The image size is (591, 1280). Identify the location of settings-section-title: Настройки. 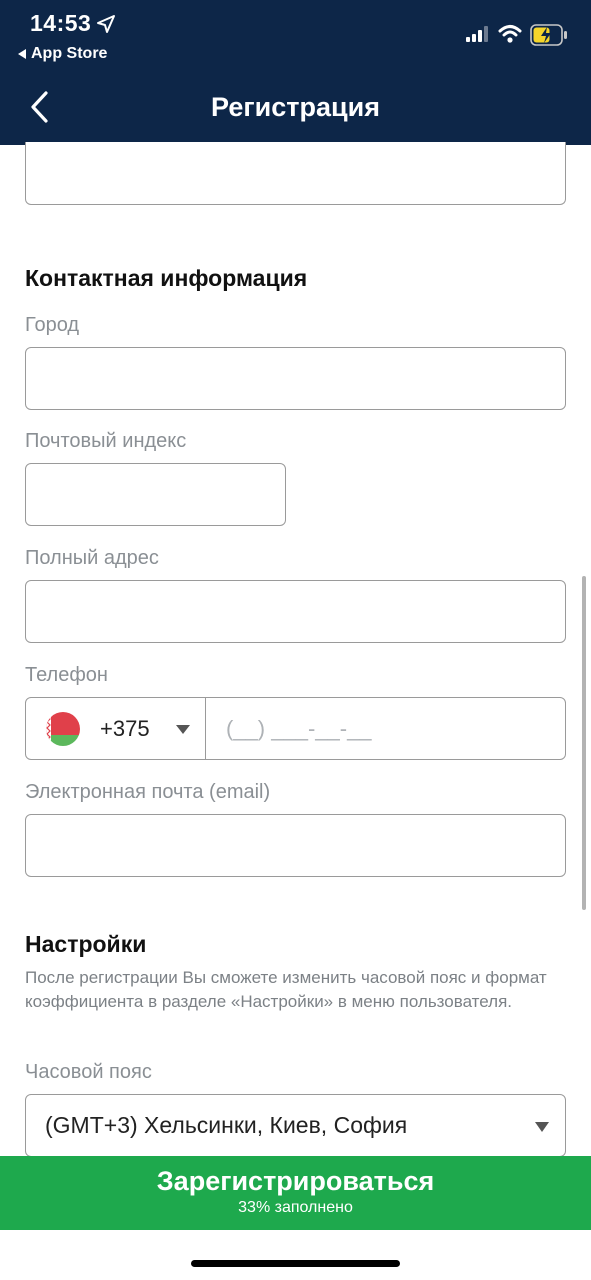
(86, 944).